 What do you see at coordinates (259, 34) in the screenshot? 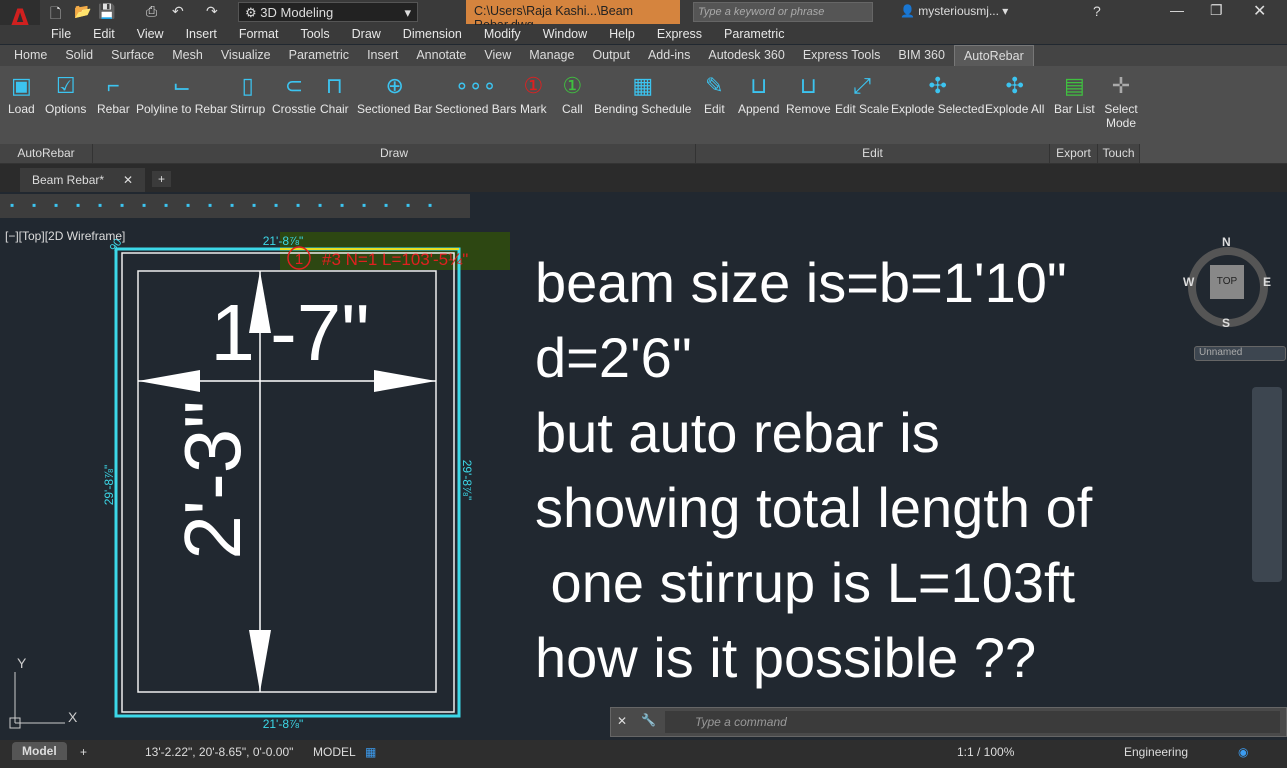
I see `menu-item-format: Format` at bounding box center [259, 34].